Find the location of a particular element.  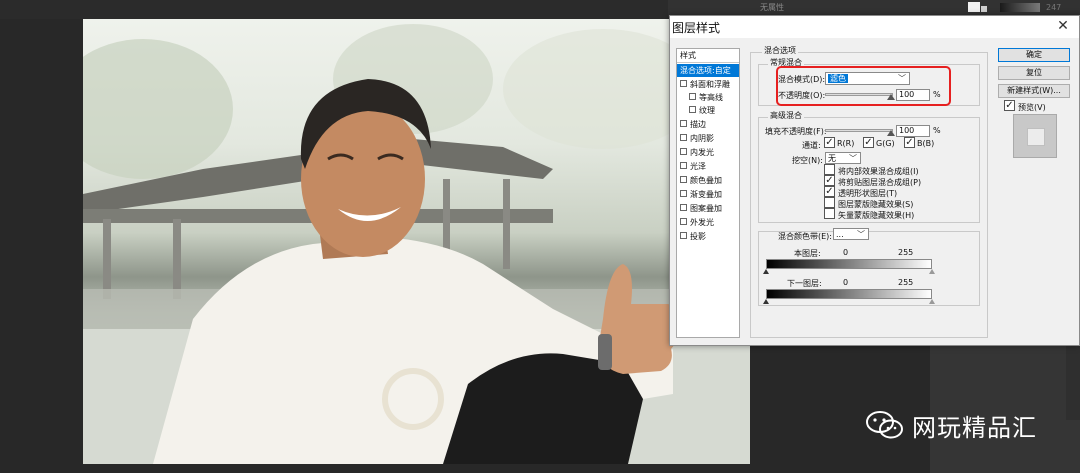

style-item-label: 等高线 is located at coordinates (711, 97).